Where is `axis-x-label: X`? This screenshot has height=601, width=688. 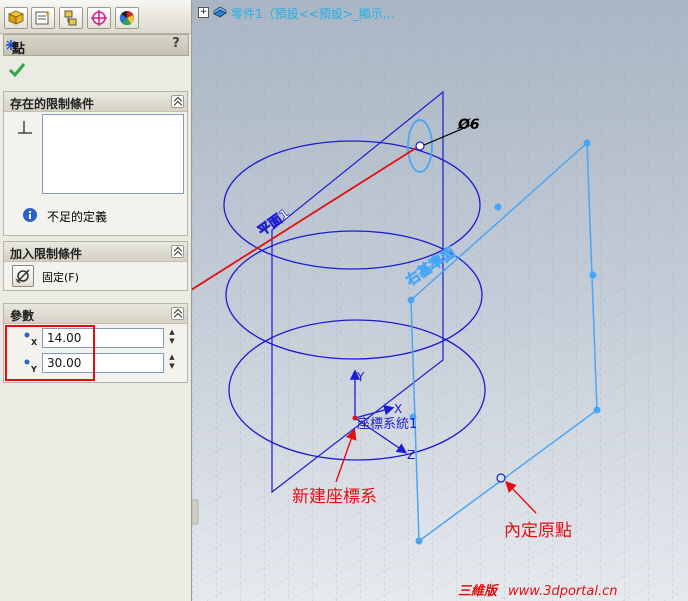
axis-x-label: X is located at coordinates (398, 409).